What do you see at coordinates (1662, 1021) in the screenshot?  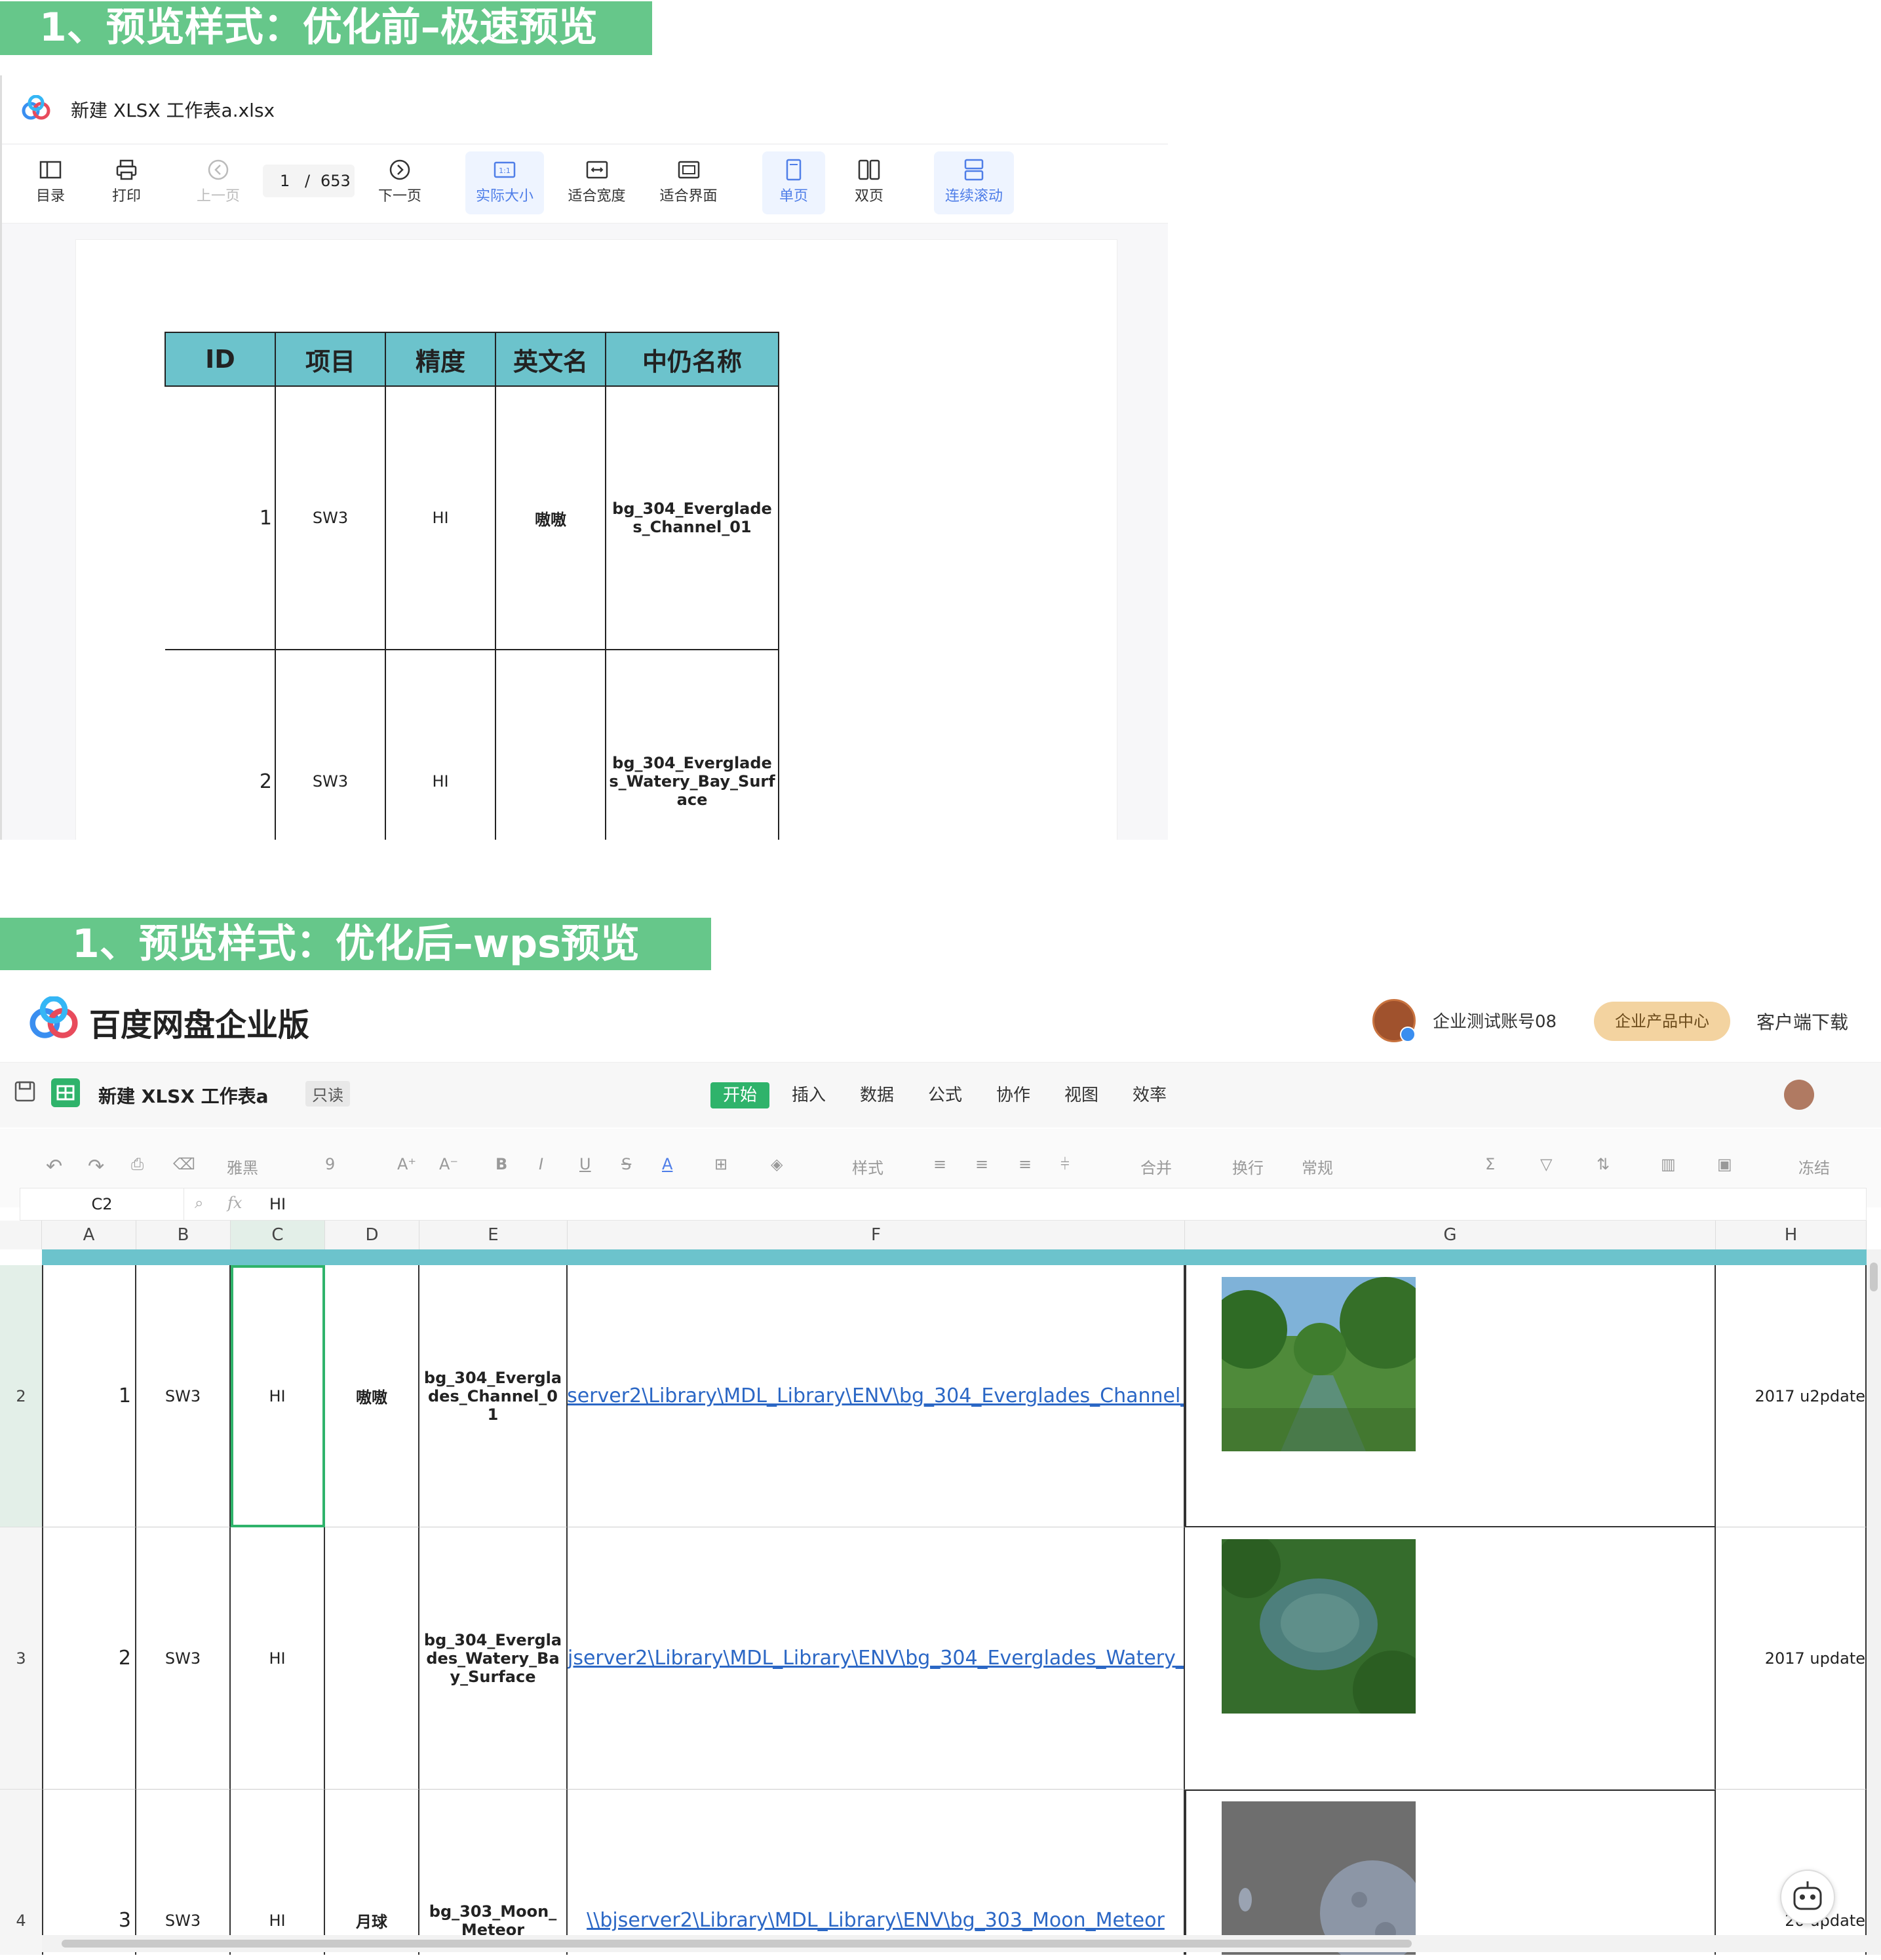 I see `product-center-button: 企业产品中心` at bounding box center [1662, 1021].